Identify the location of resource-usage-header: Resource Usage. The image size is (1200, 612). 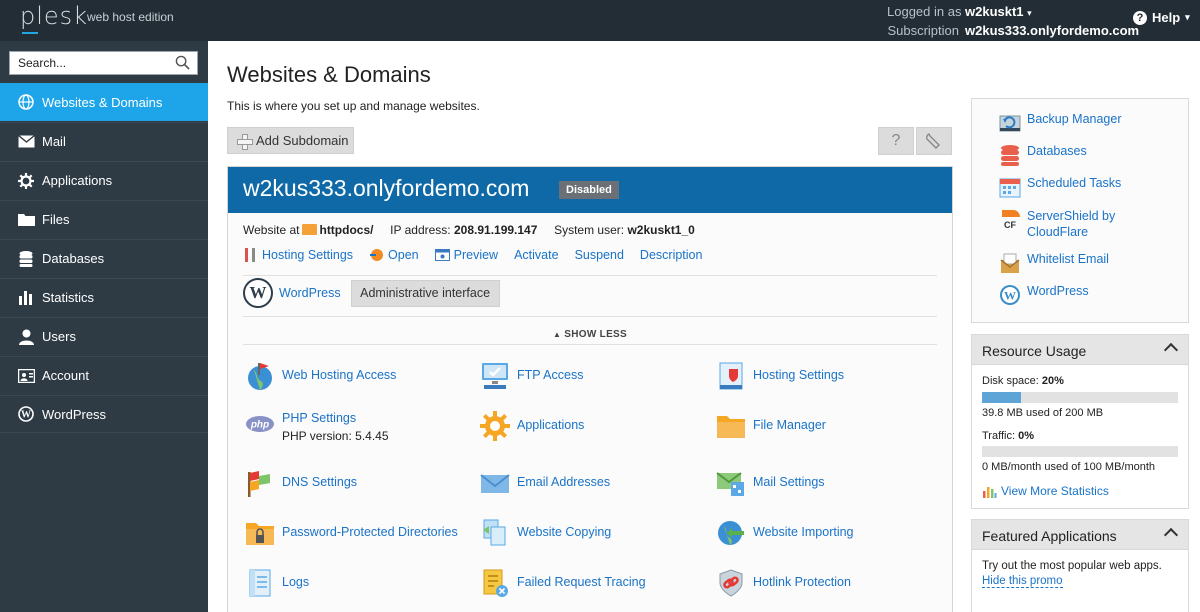
(1080, 350).